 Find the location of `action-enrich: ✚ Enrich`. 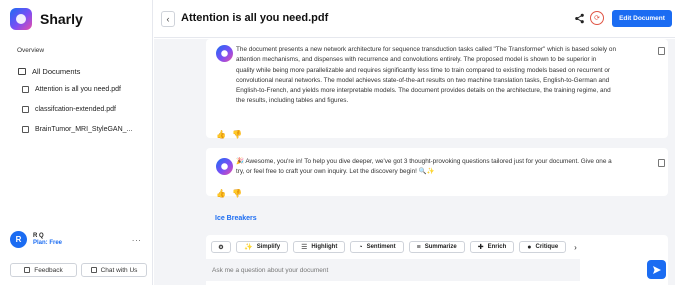

action-enrich: ✚ Enrich is located at coordinates (492, 247).